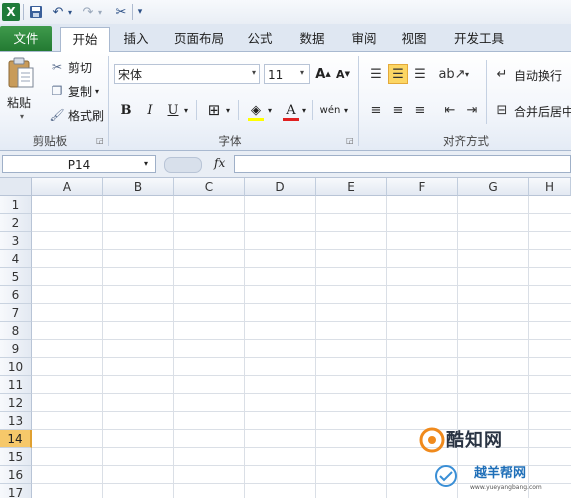 This screenshot has height=498, width=571. What do you see at coordinates (26, 38) in the screenshot?
I see `tab-file: 文件` at bounding box center [26, 38].